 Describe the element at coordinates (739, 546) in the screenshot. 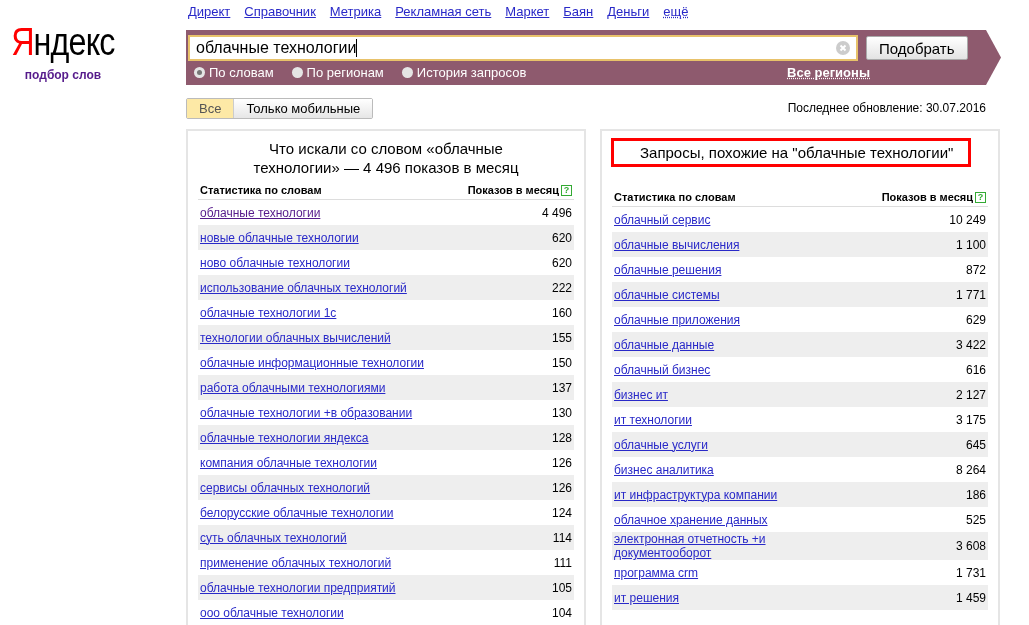

I see `phrase-link: электронная отчетность +и документооборот` at that location.